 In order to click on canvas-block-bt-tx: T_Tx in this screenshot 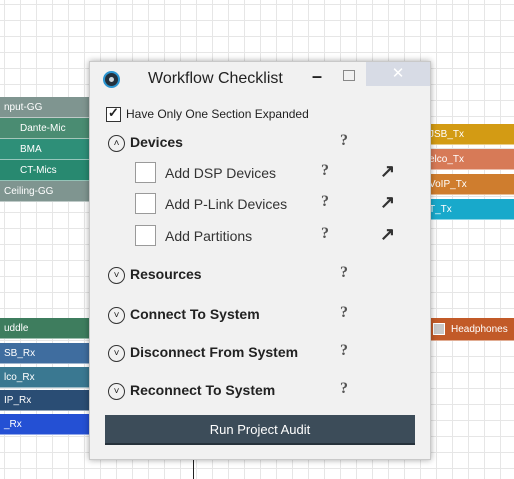, I will do `click(469, 209)`.